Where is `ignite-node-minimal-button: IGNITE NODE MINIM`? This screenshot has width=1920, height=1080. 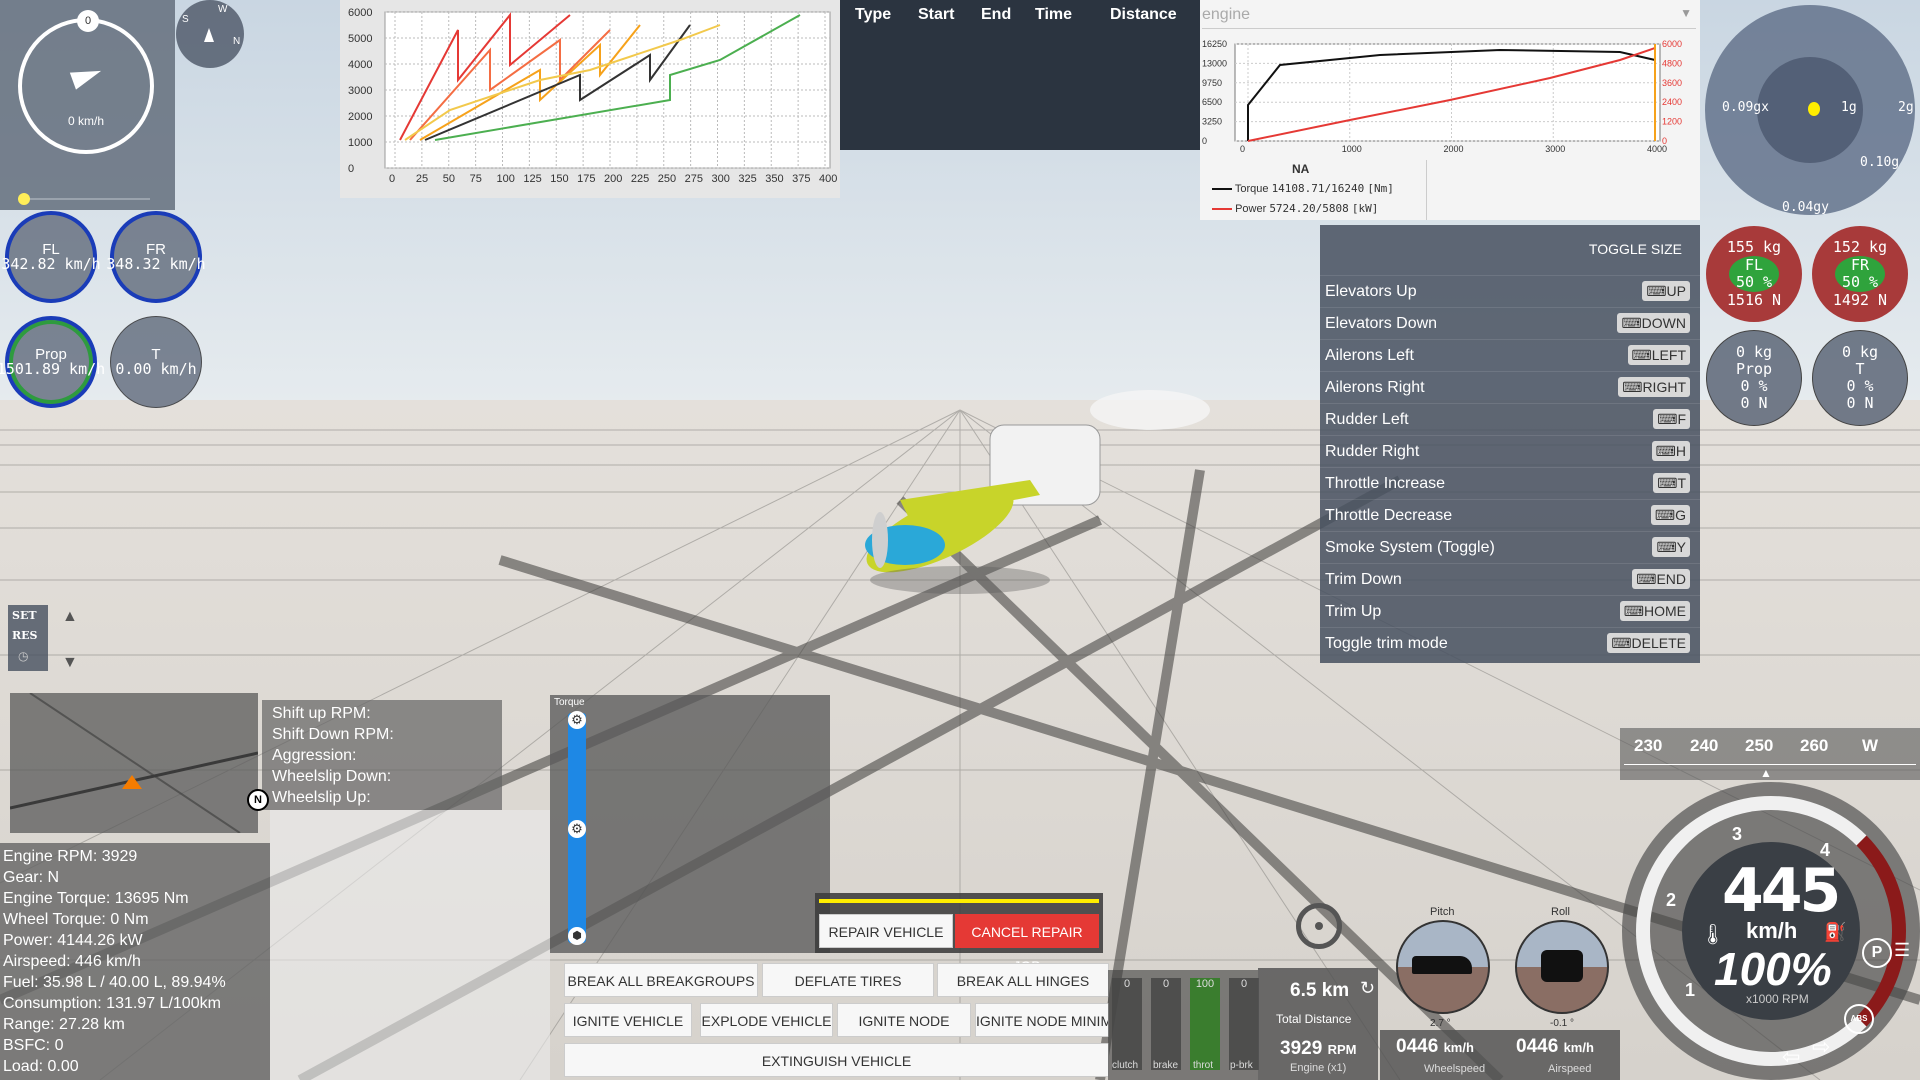 ignite-node-minimal-button: IGNITE NODE MINIM is located at coordinates (1042, 1020).